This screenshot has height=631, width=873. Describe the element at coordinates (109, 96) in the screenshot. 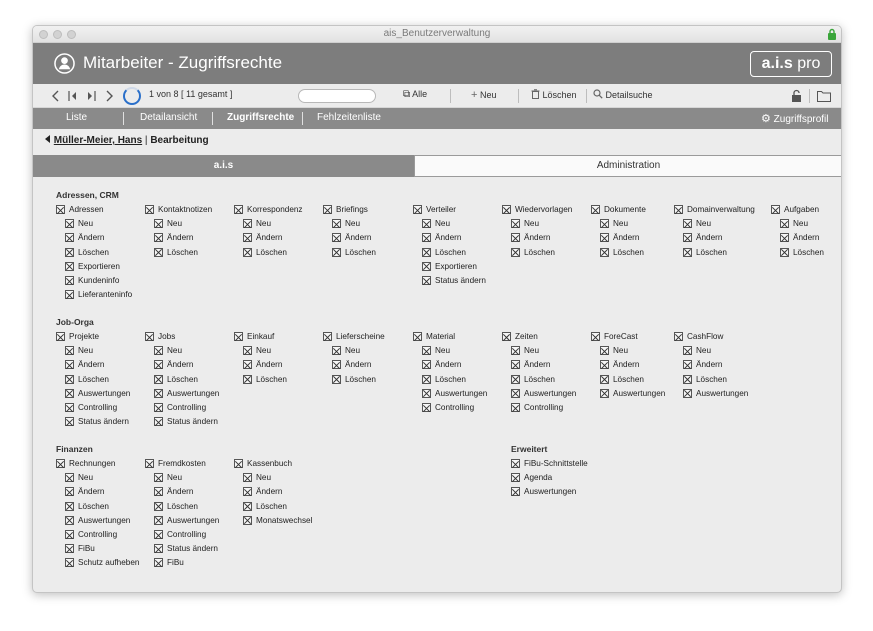

I see `last-record-icon` at that location.